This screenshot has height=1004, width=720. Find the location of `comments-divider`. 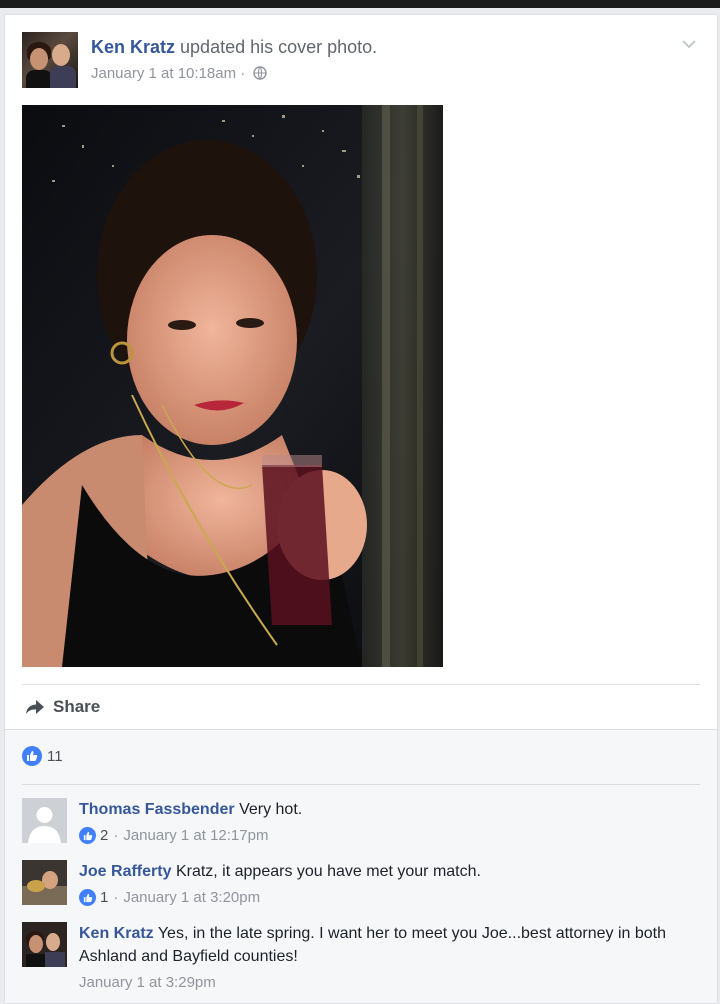

comments-divider is located at coordinates (361, 784).